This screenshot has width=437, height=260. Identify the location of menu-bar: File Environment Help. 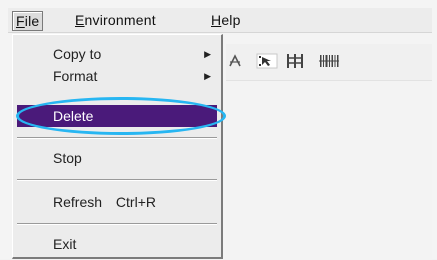
(220, 20).